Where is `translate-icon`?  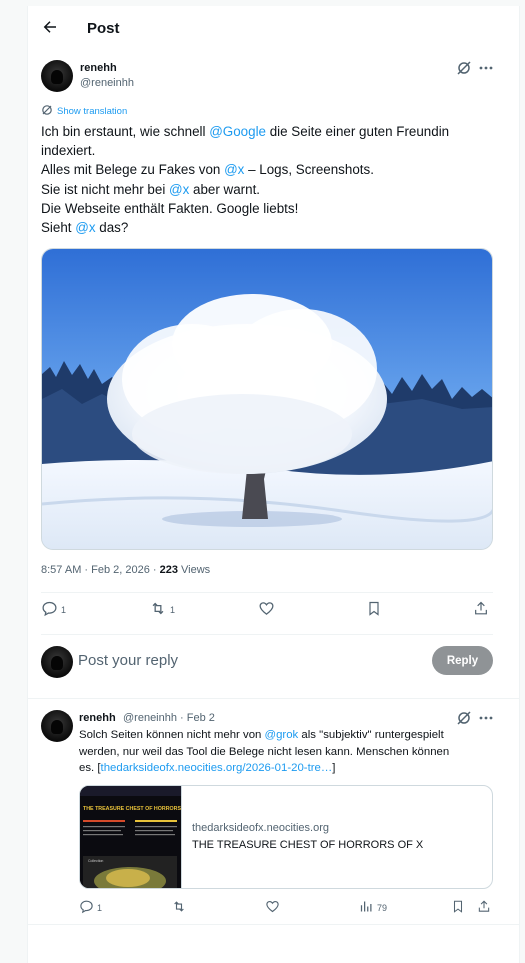
translate-icon is located at coordinates (47, 111).